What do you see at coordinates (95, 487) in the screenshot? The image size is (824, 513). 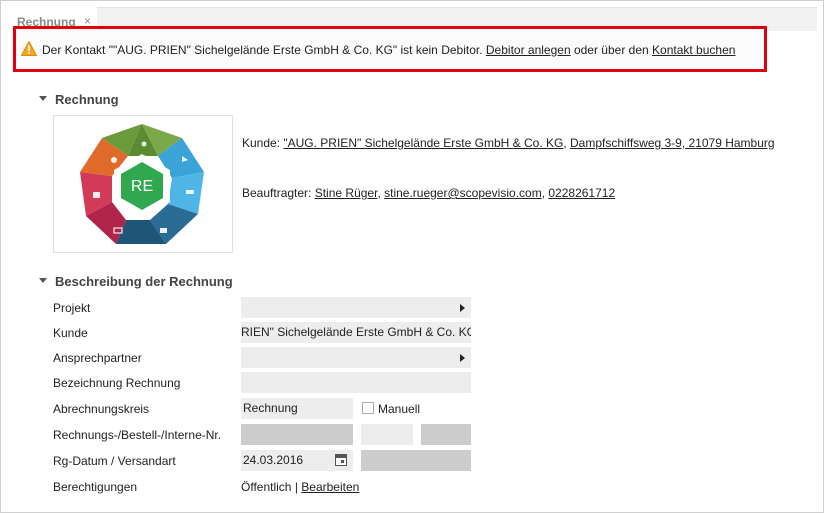 I see `berechtigungen-label: Berechtigungen` at bounding box center [95, 487].